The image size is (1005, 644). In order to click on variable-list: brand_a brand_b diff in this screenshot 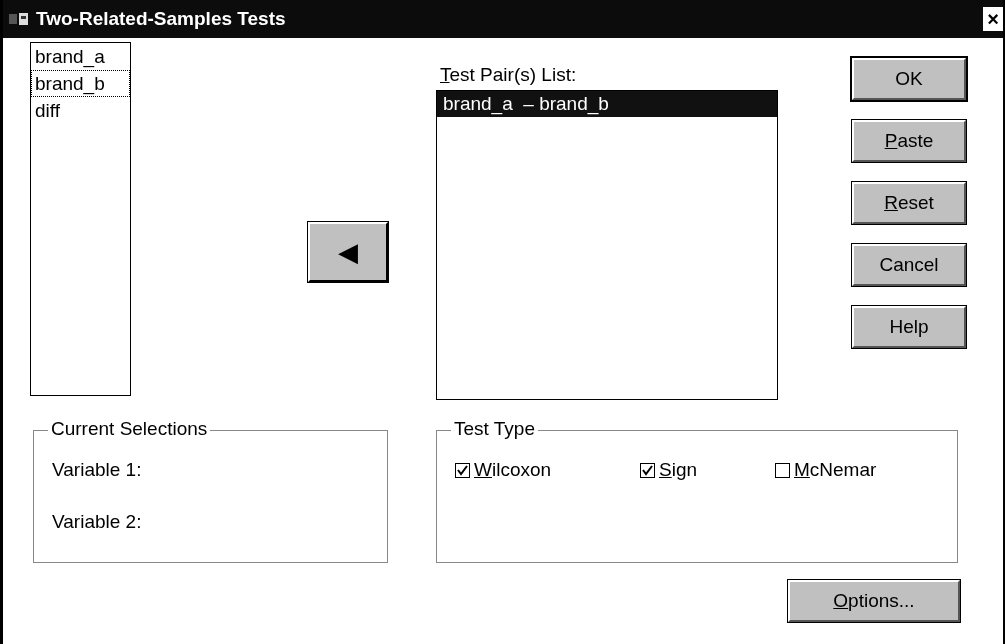, I will do `click(80, 219)`.